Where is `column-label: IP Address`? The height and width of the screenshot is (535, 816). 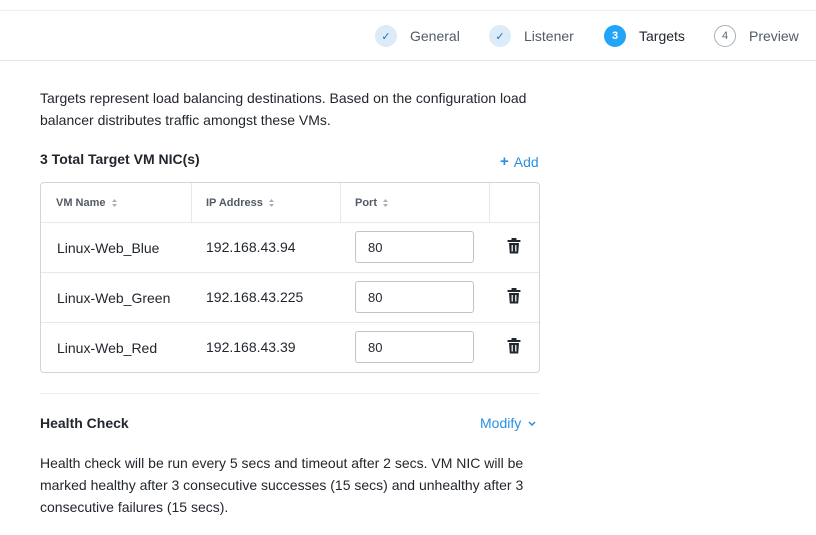 column-label: IP Address is located at coordinates (234, 202).